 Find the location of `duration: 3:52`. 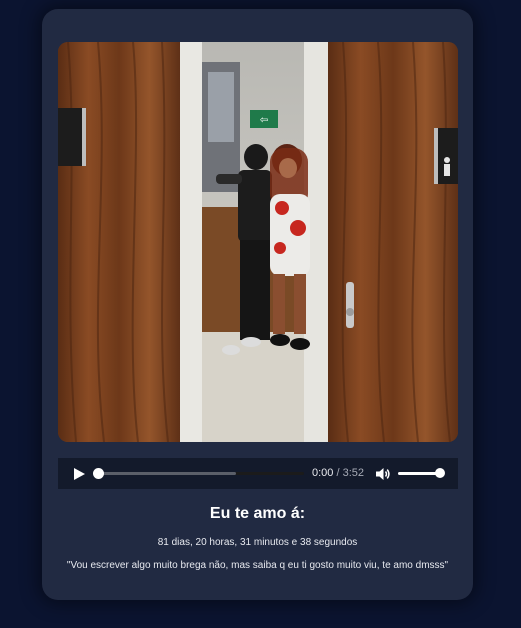

duration: 3:52 is located at coordinates (353, 473).